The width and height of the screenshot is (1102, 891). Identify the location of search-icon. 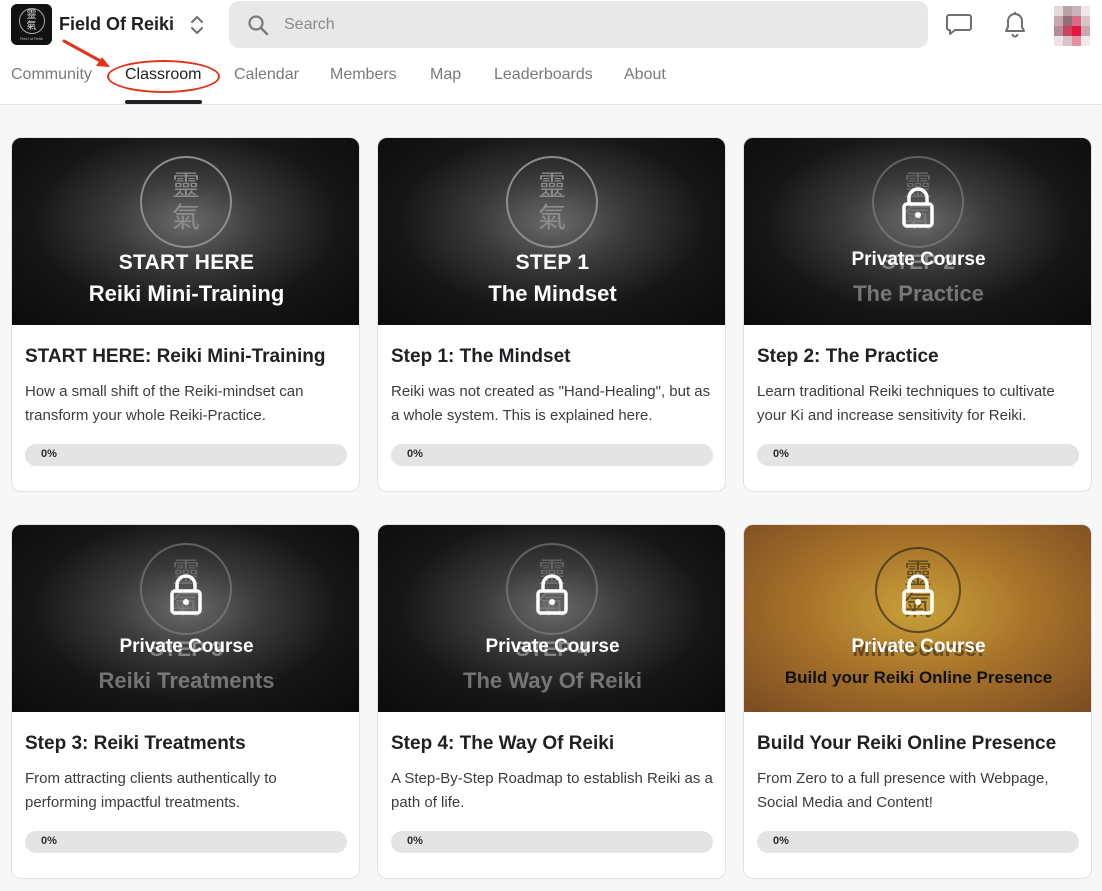
(258, 25).